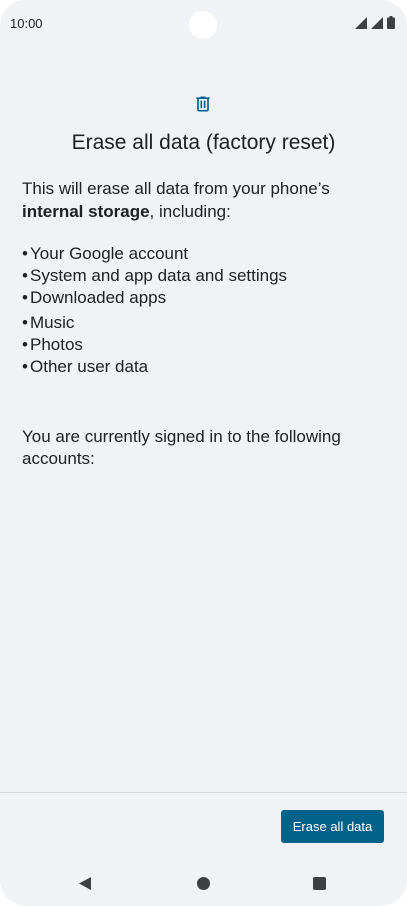 The height and width of the screenshot is (906, 407). Describe the element at coordinates (154, 345) in the screenshot. I see `list-item: • Photos` at that location.